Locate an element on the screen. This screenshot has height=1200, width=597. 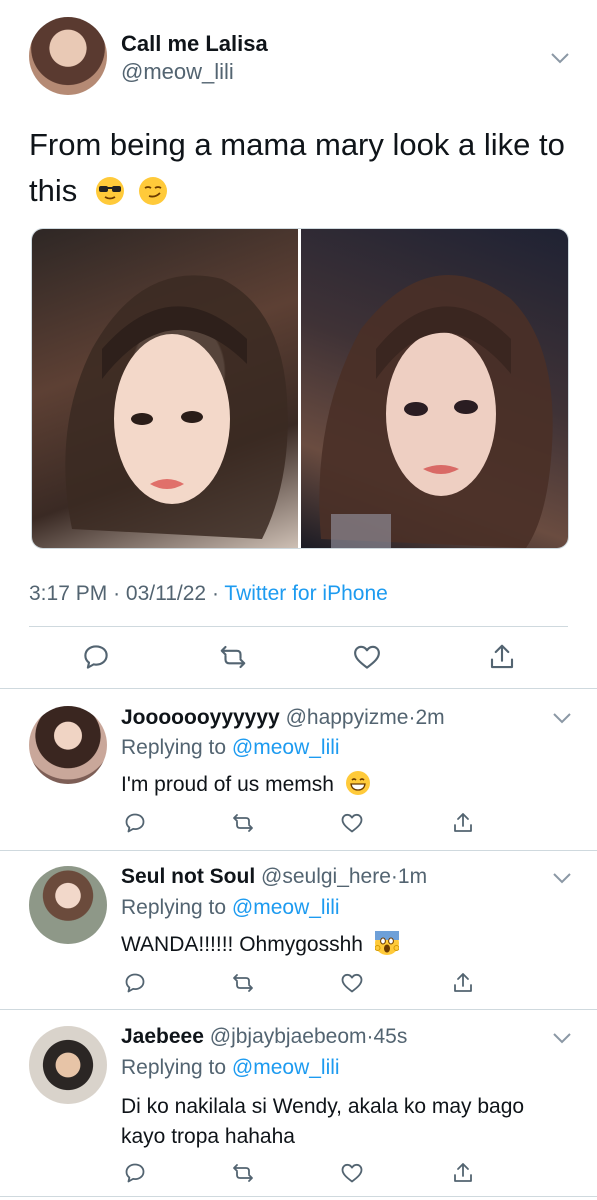
reply-display-name: Seul not Soul is located at coordinates (188, 876).